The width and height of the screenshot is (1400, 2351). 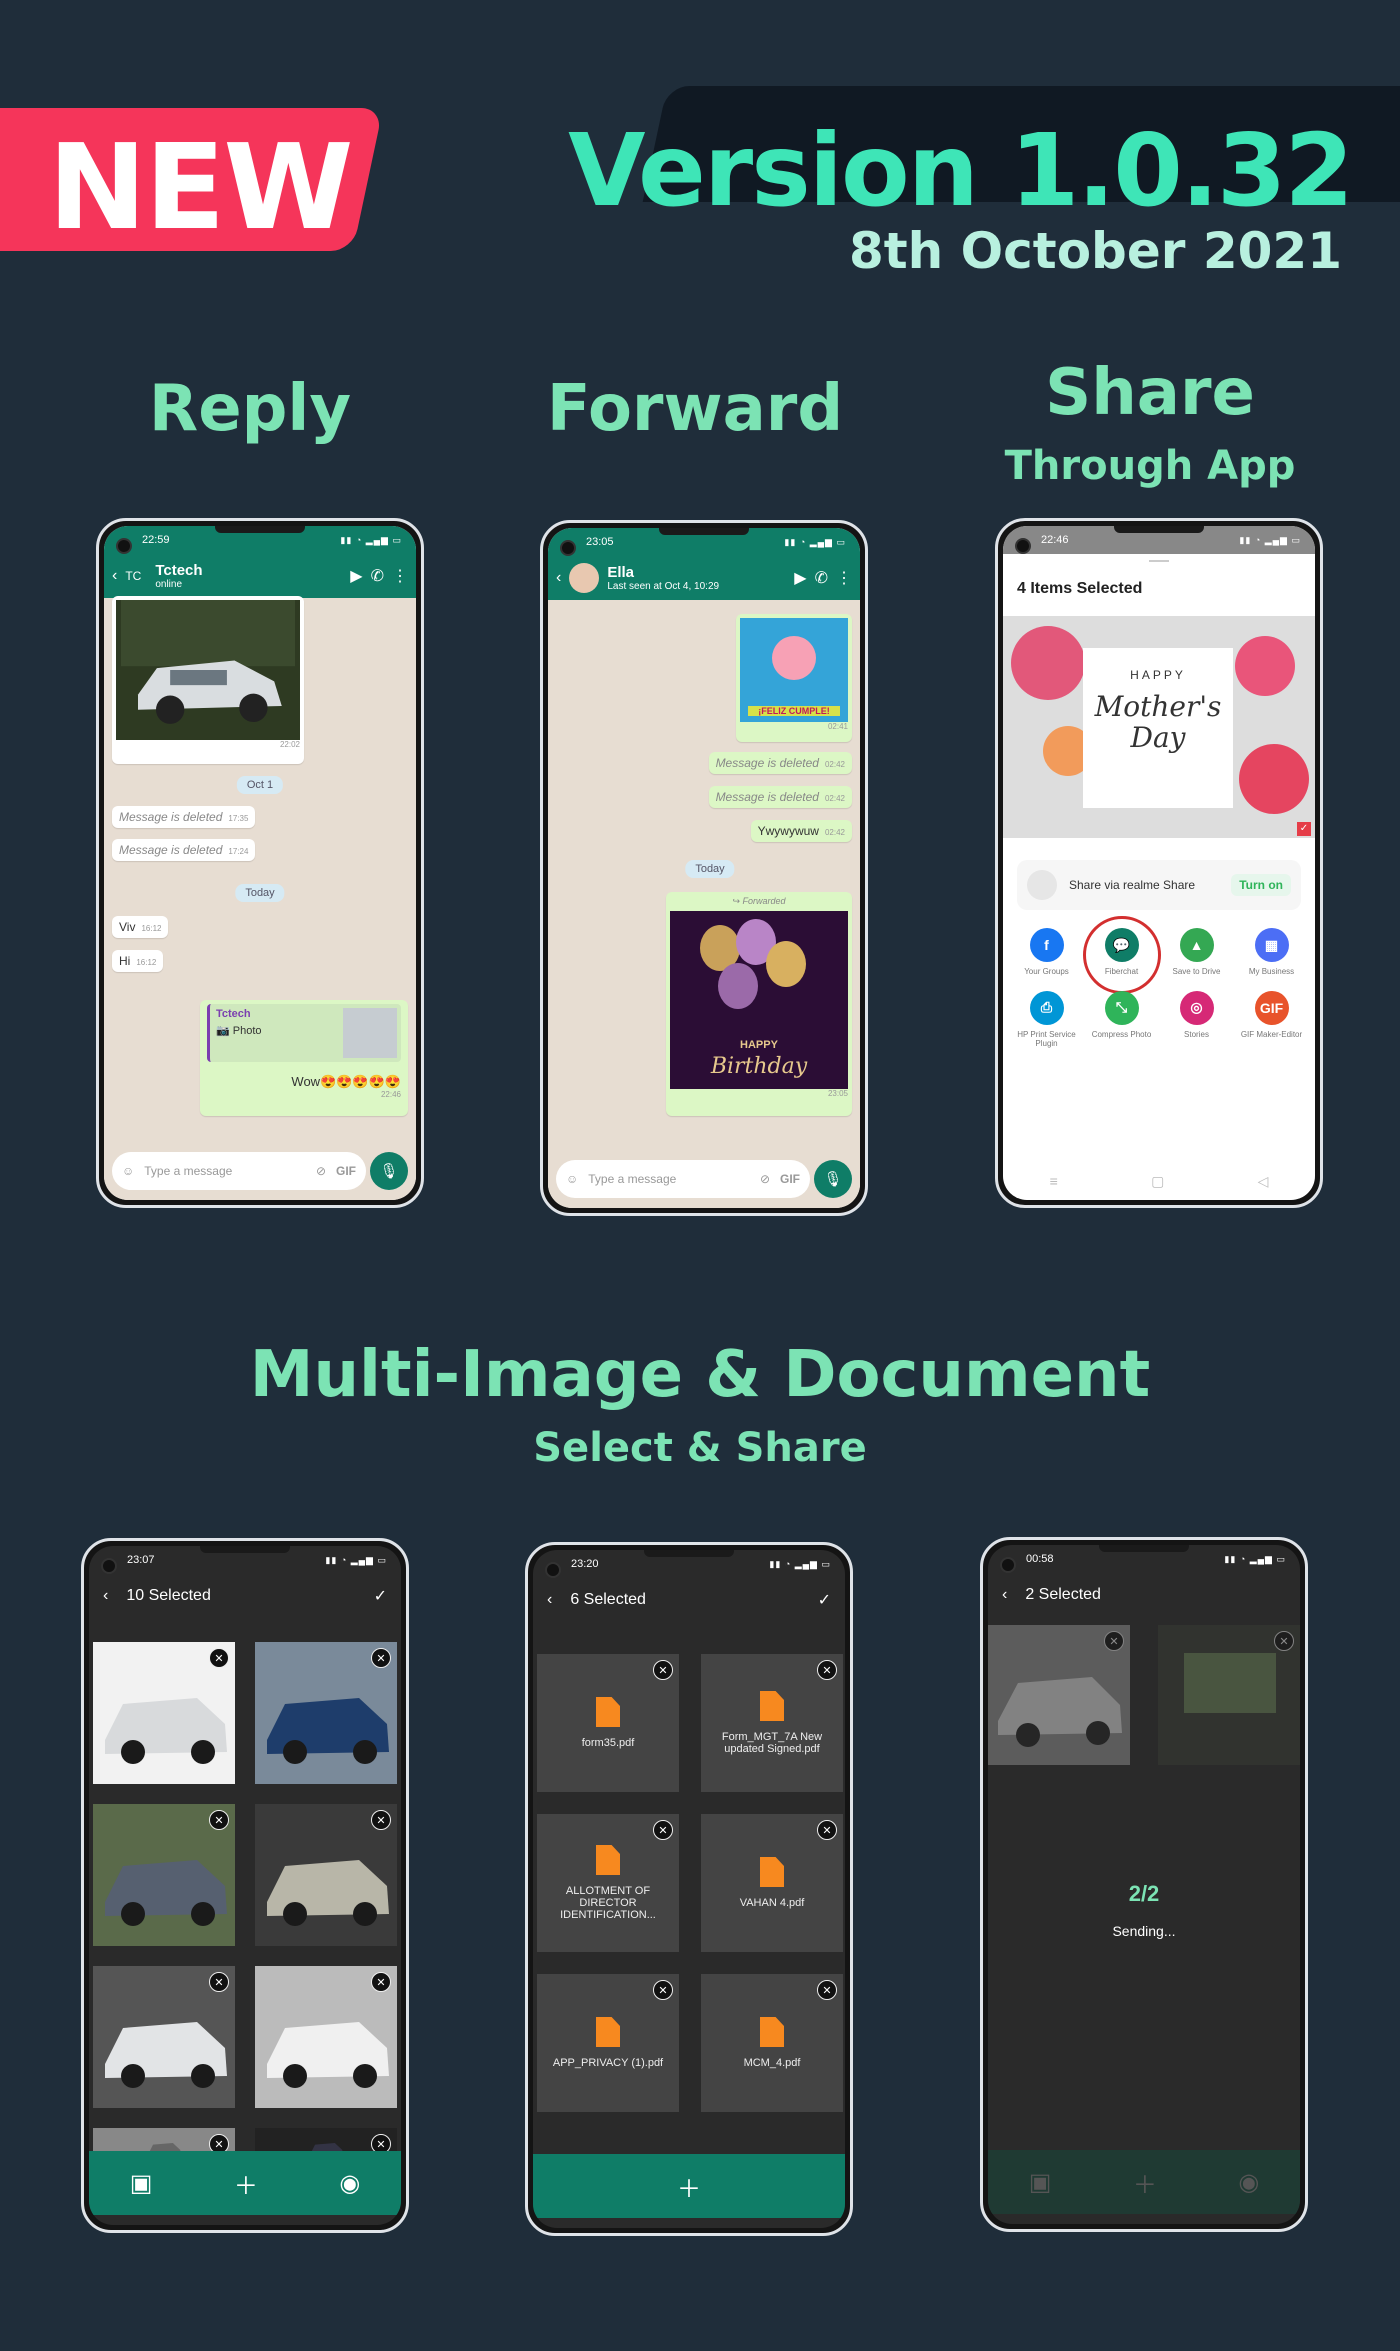 I want to click on notch, so click(x=1159, y=529).